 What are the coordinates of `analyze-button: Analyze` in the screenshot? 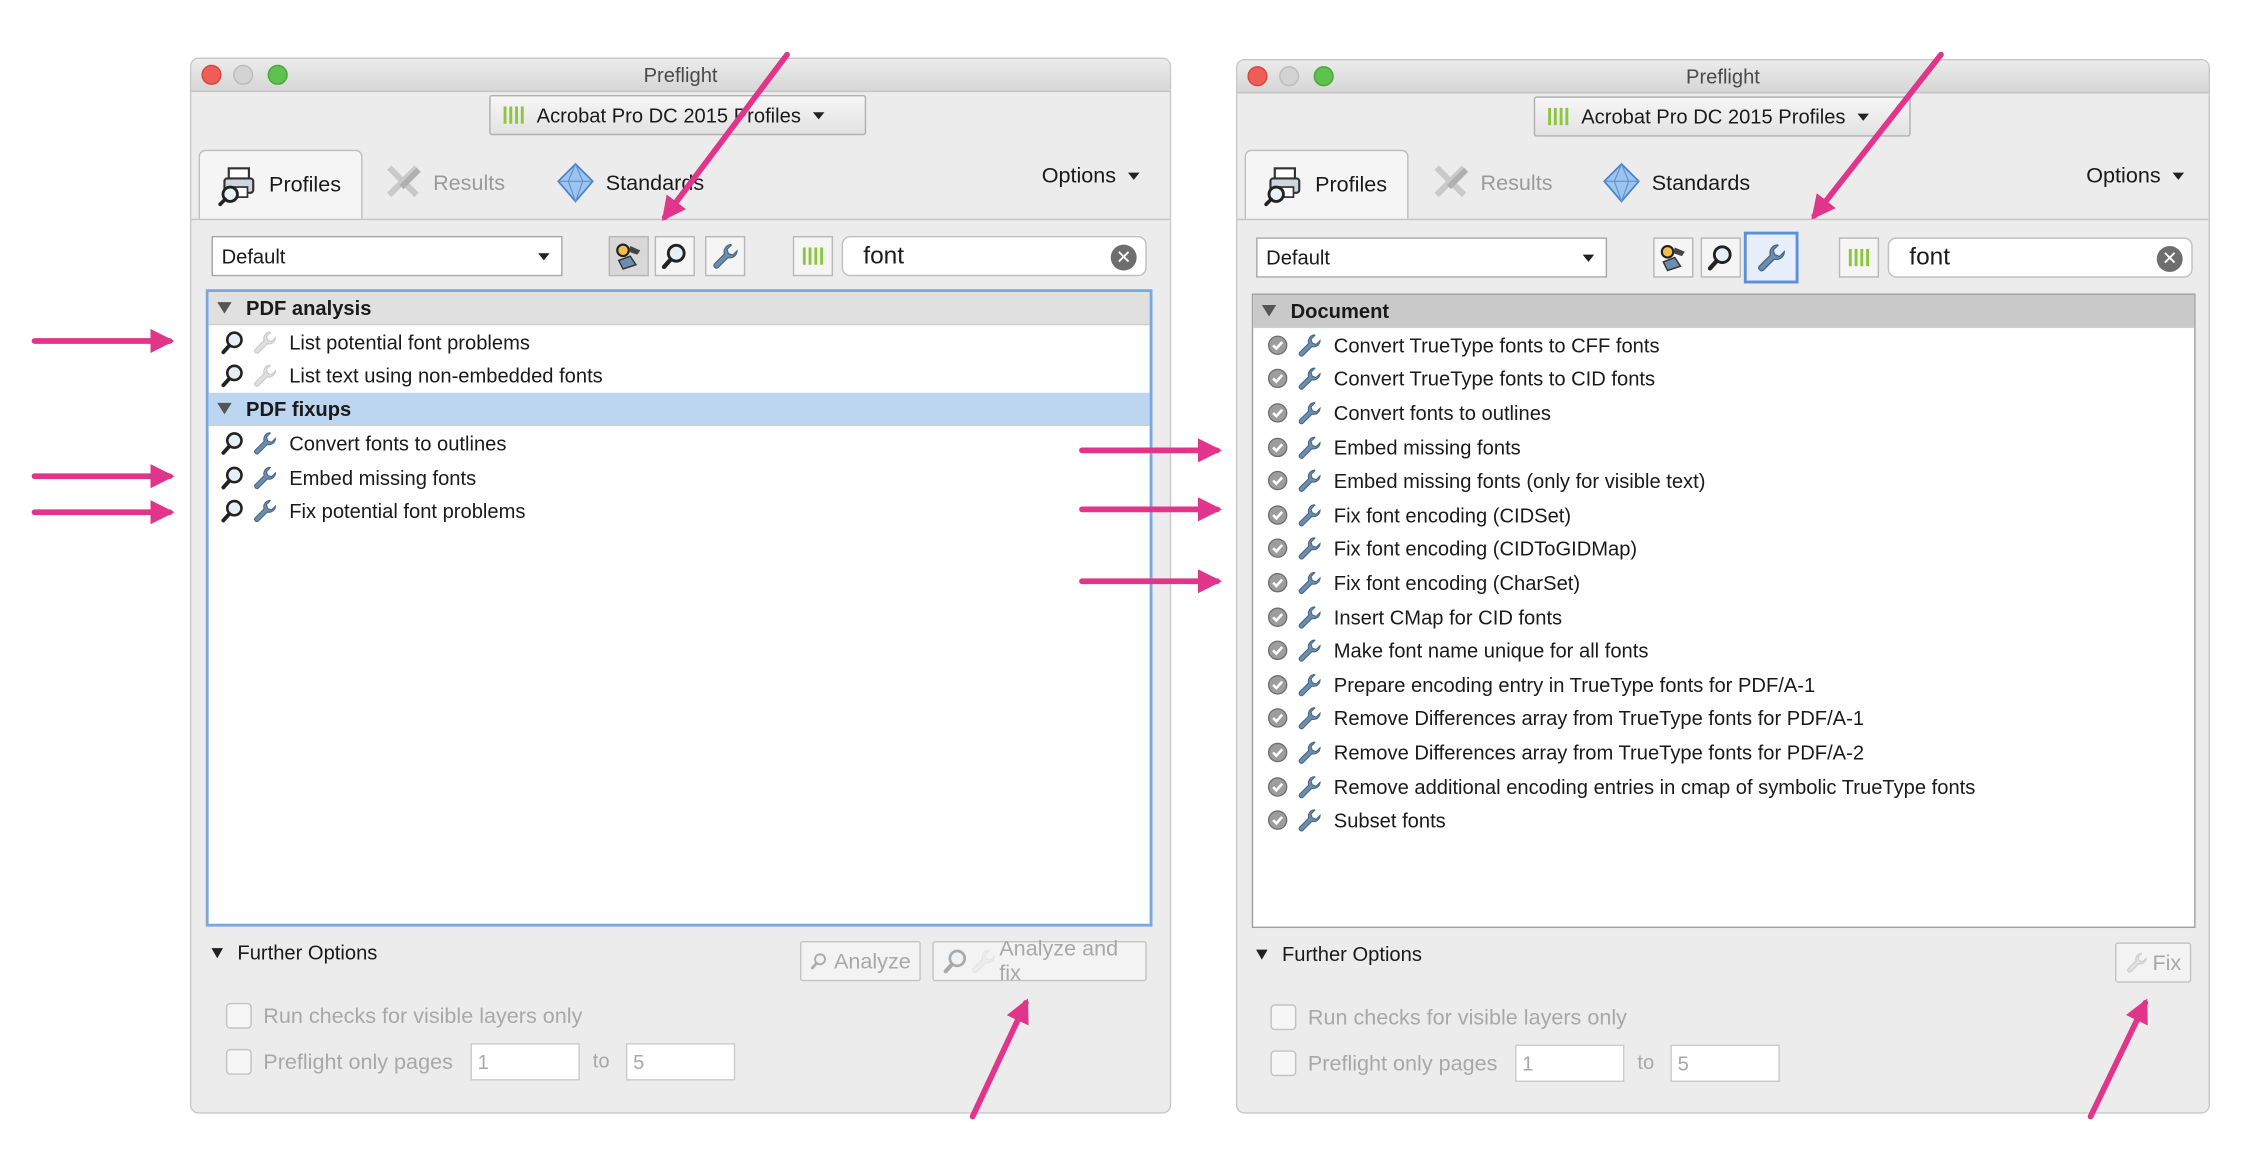 It's located at (860, 961).